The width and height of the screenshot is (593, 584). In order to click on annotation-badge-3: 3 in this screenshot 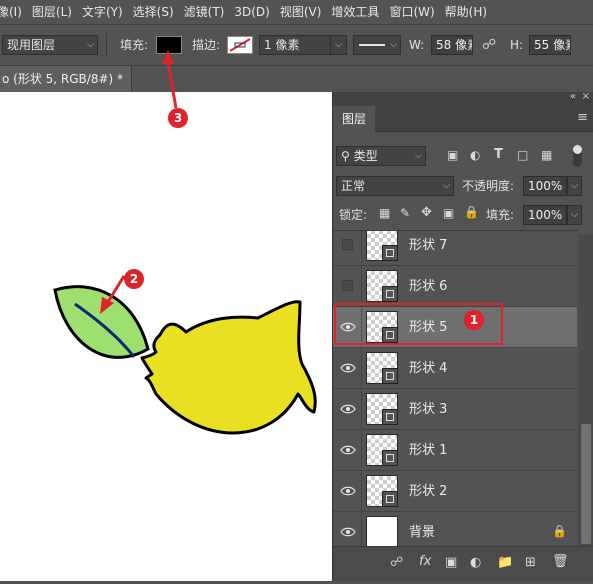, I will do `click(178, 118)`.